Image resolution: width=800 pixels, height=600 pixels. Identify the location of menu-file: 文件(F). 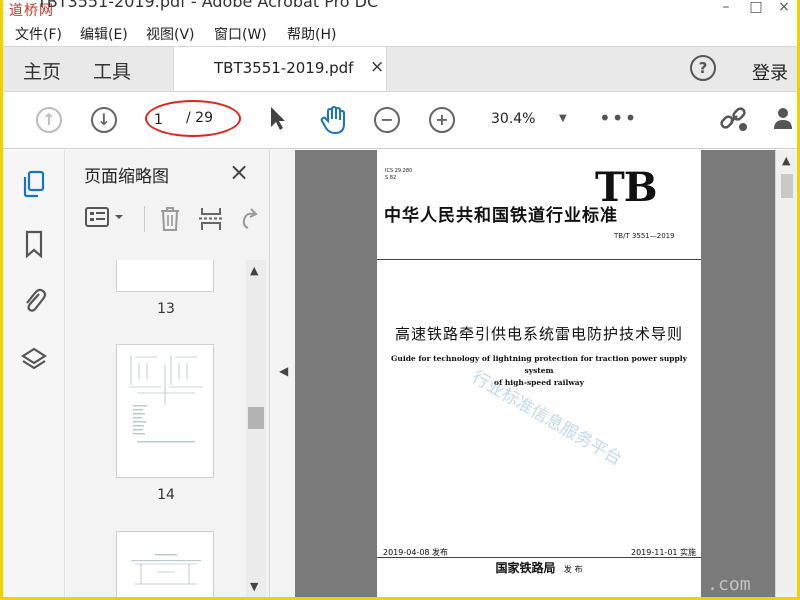
(38, 34).